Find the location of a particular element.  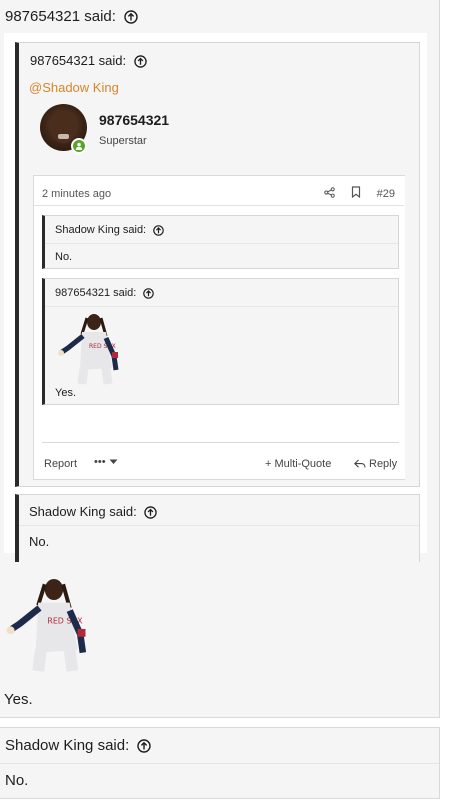

poster-title: Superstar is located at coordinates (123, 141).